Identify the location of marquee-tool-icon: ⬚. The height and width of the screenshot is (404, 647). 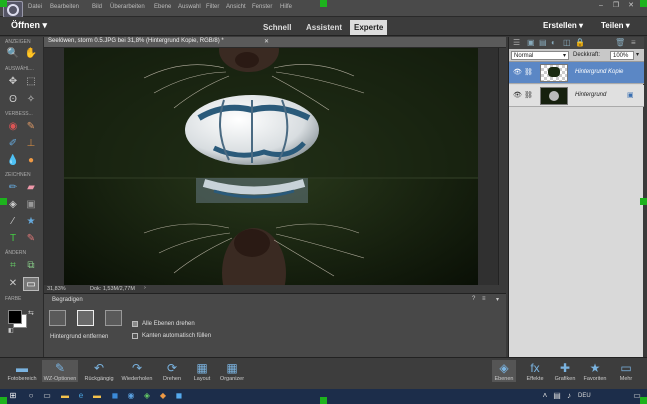
(31, 82).